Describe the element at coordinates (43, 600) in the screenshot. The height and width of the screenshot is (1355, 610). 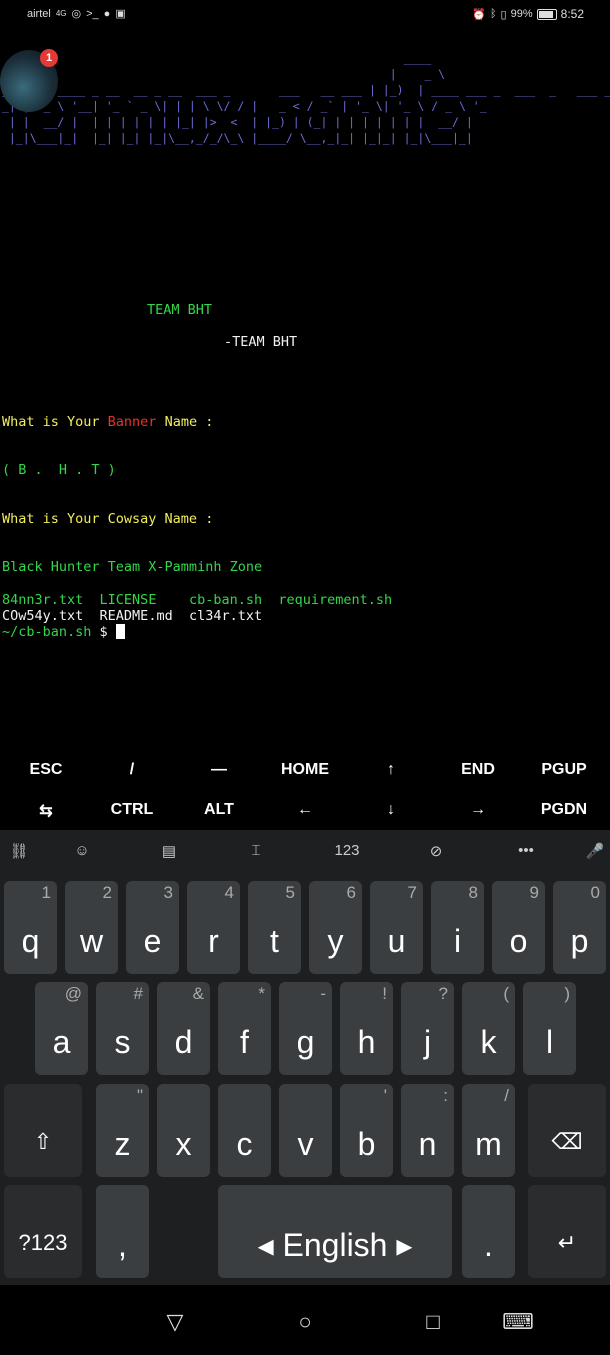
I see `file-entry: 84nn3r.txt` at that location.